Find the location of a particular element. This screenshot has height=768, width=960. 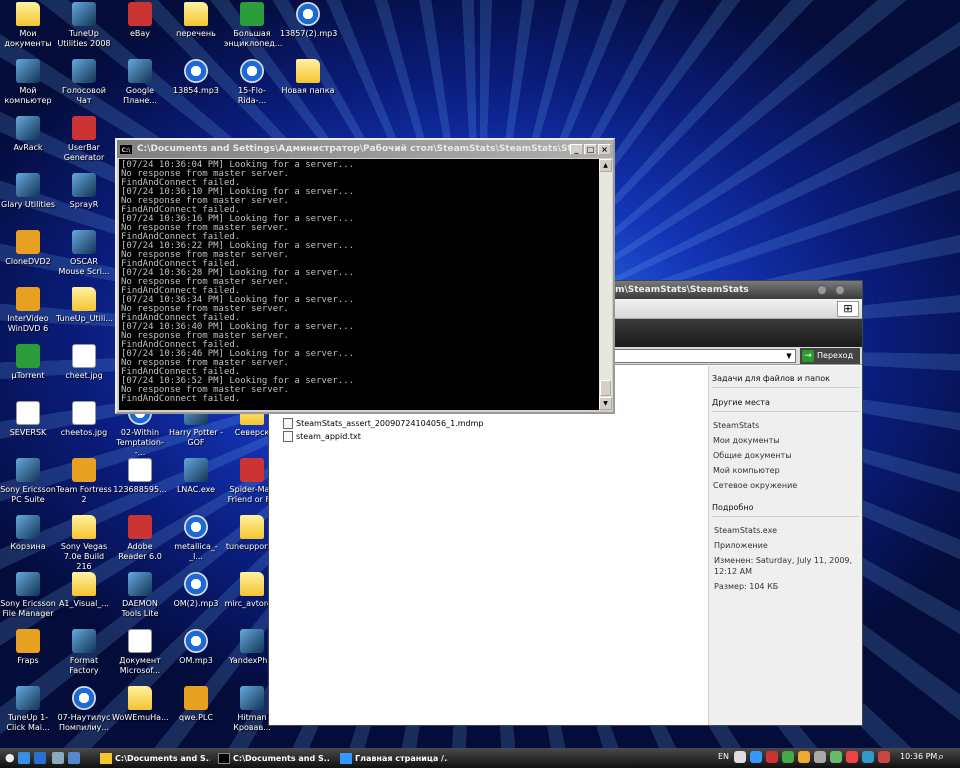

places-header: Другие места is located at coordinates (785, 403).